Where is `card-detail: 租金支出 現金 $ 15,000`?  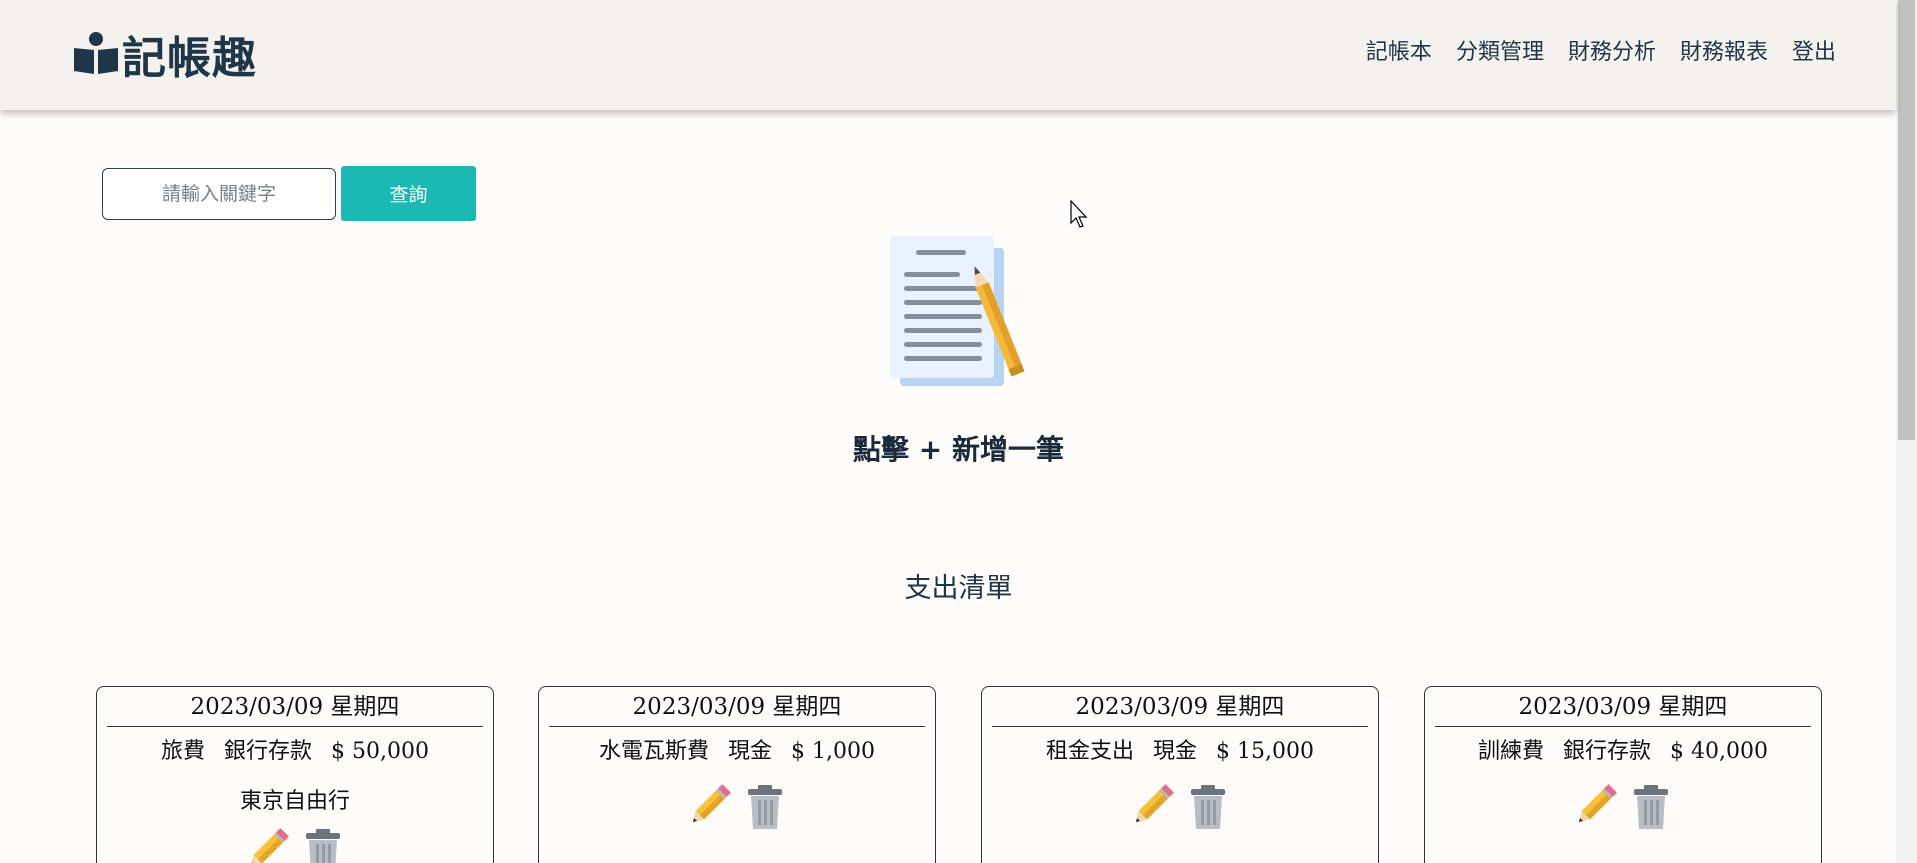
card-detail: 租金支出 現金 $ 15,000 is located at coordinates (1180, 749).